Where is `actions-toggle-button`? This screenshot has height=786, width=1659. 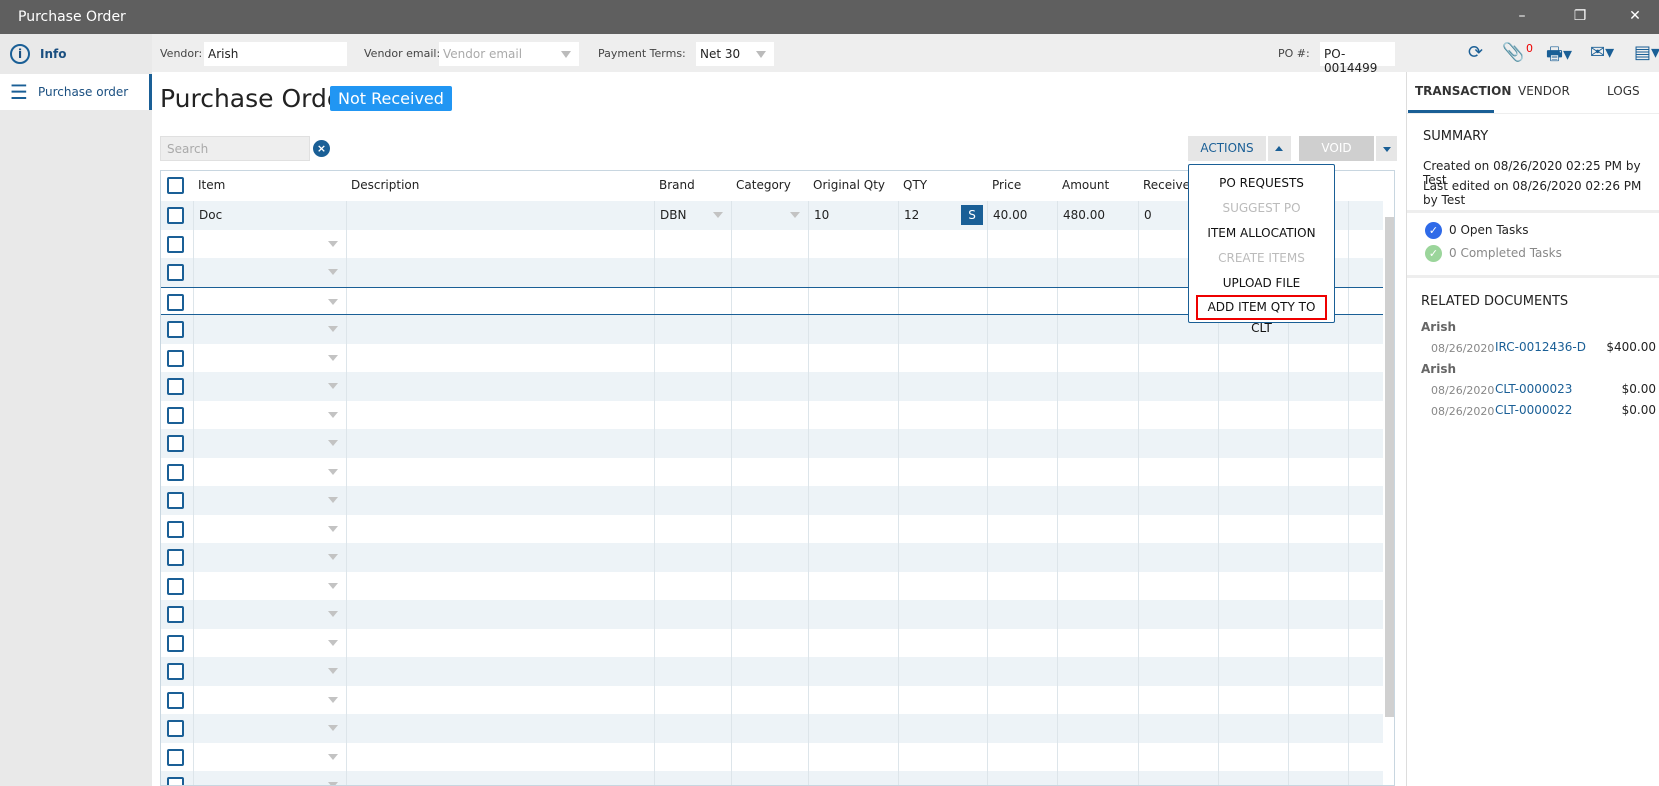
actions-toggle-button is located at coordinates (1279, 148).